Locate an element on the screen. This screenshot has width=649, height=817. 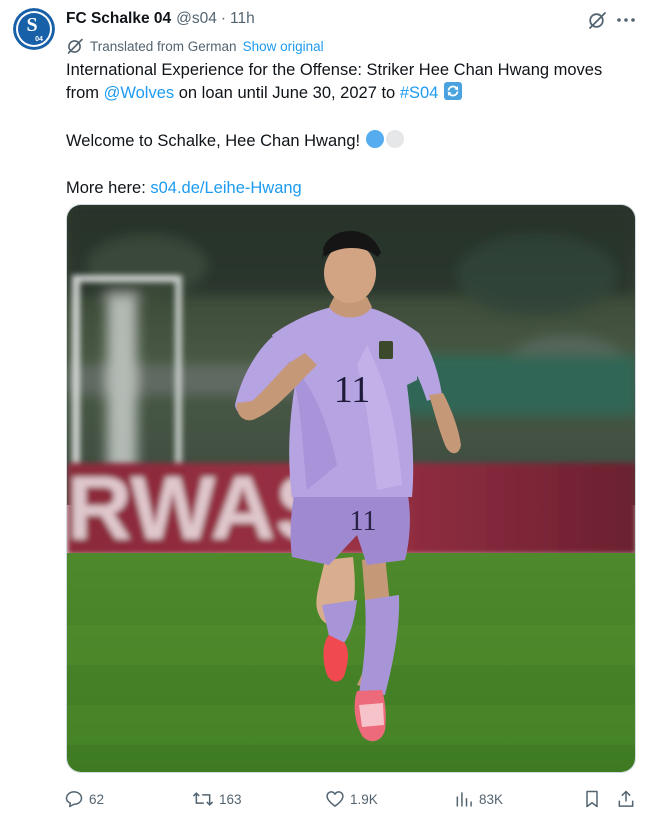
more-options-button is located at coordinates (626, 20).